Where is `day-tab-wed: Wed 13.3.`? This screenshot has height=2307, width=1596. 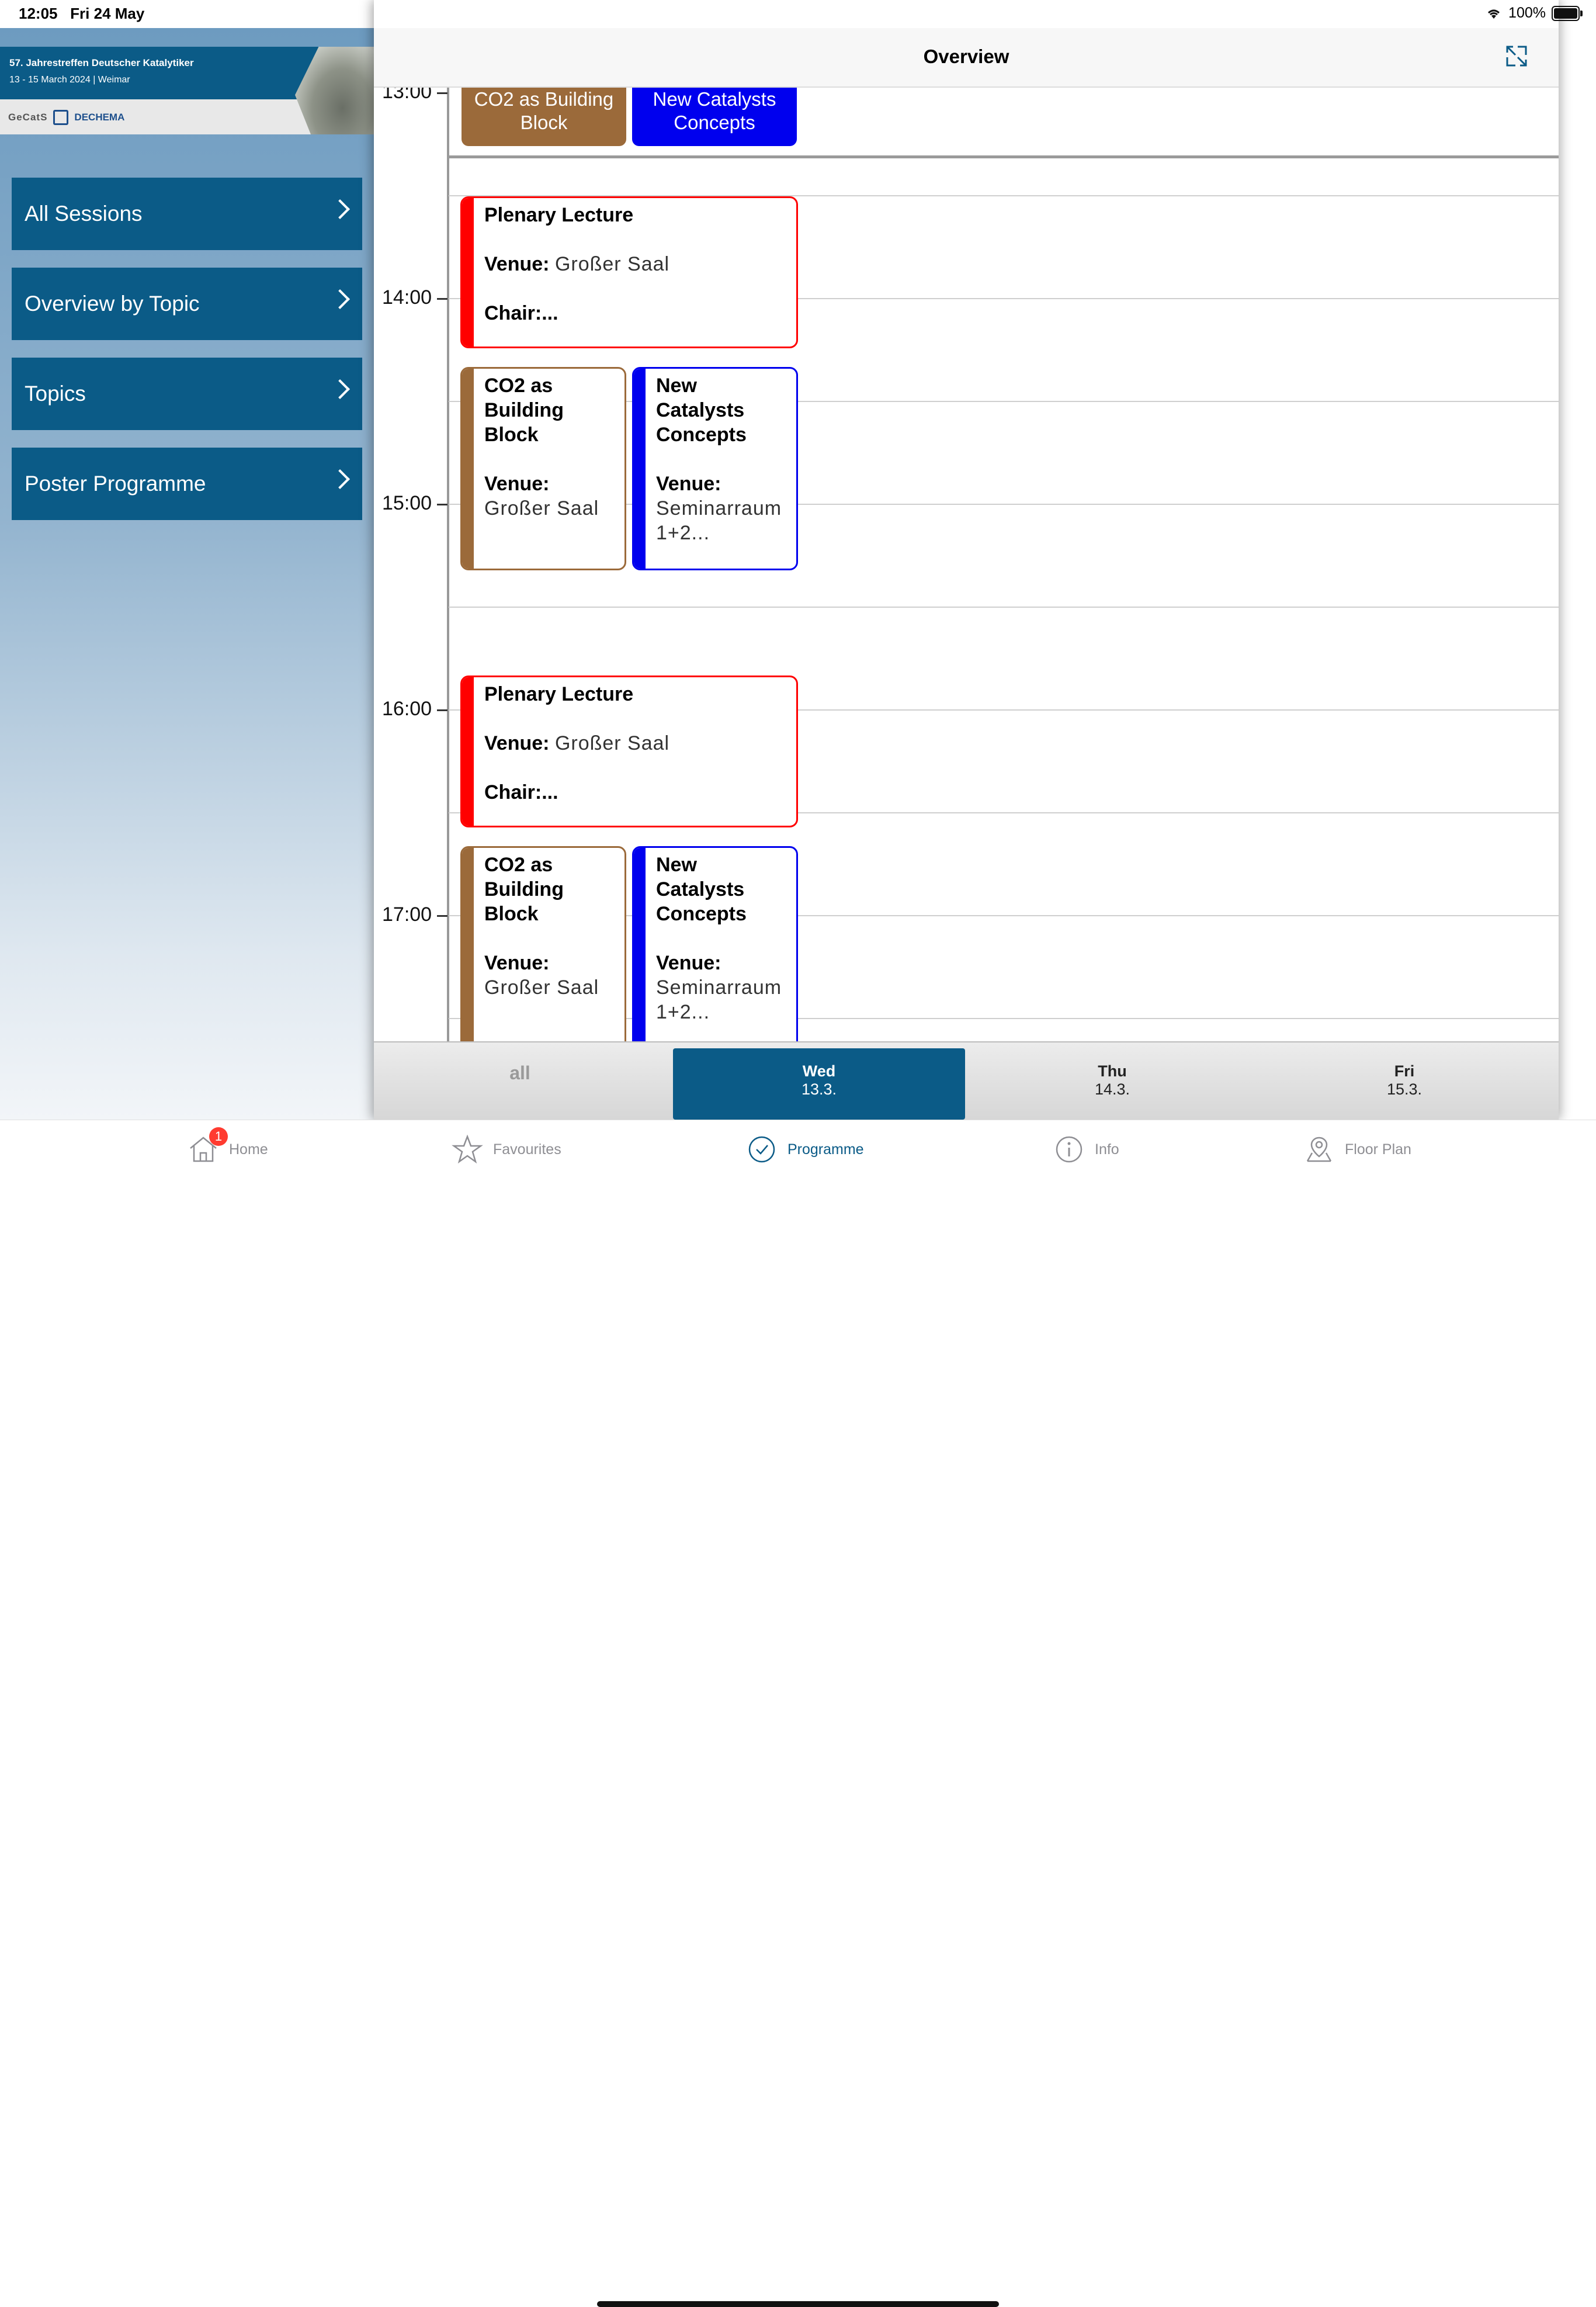 day-tab-wed: Wed 13.3. is located at coordinates (819, 1084).